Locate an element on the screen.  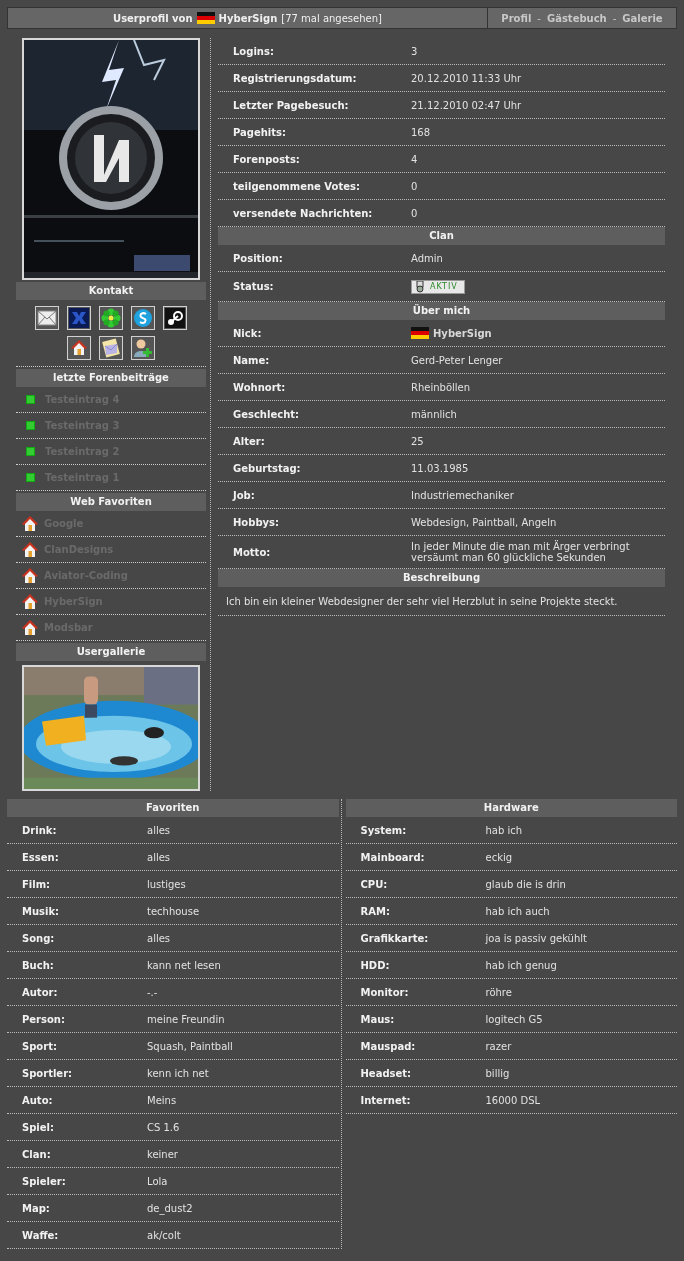
field-label: Wohnort: is located at coordinates (259, 387).